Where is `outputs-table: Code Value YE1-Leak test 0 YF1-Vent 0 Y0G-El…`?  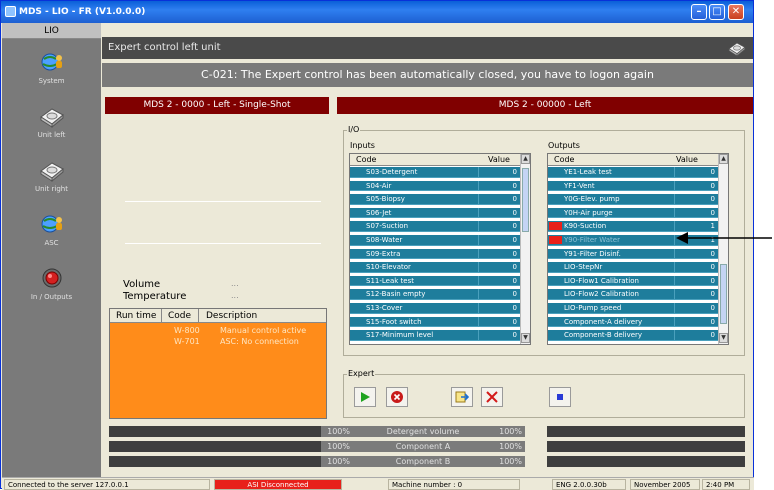 outputs-table: Code Value YE1-Leak test 0 YF1-Vent 0 Y0G-El… is located at coordinates (638, 249).